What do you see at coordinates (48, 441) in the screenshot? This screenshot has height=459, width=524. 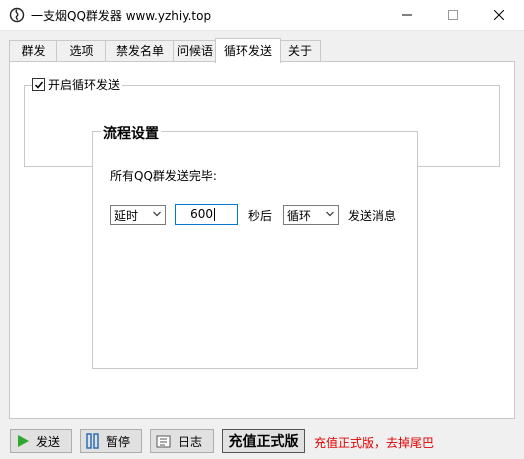 I see `send-button-label: 发送` at bounding box center [48, 441].